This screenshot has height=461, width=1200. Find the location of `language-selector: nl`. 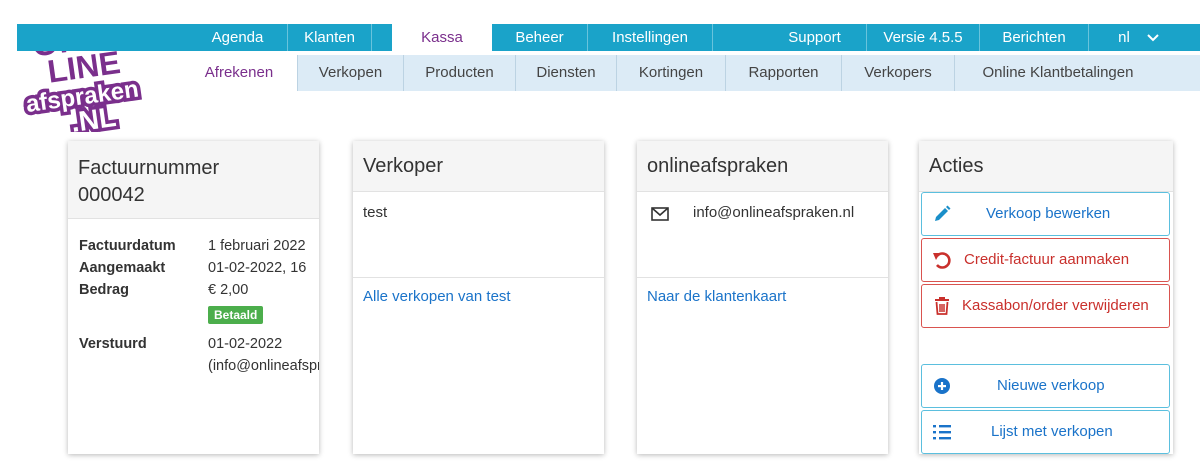

language-selector: nl is located at coordinates (1124, 37).